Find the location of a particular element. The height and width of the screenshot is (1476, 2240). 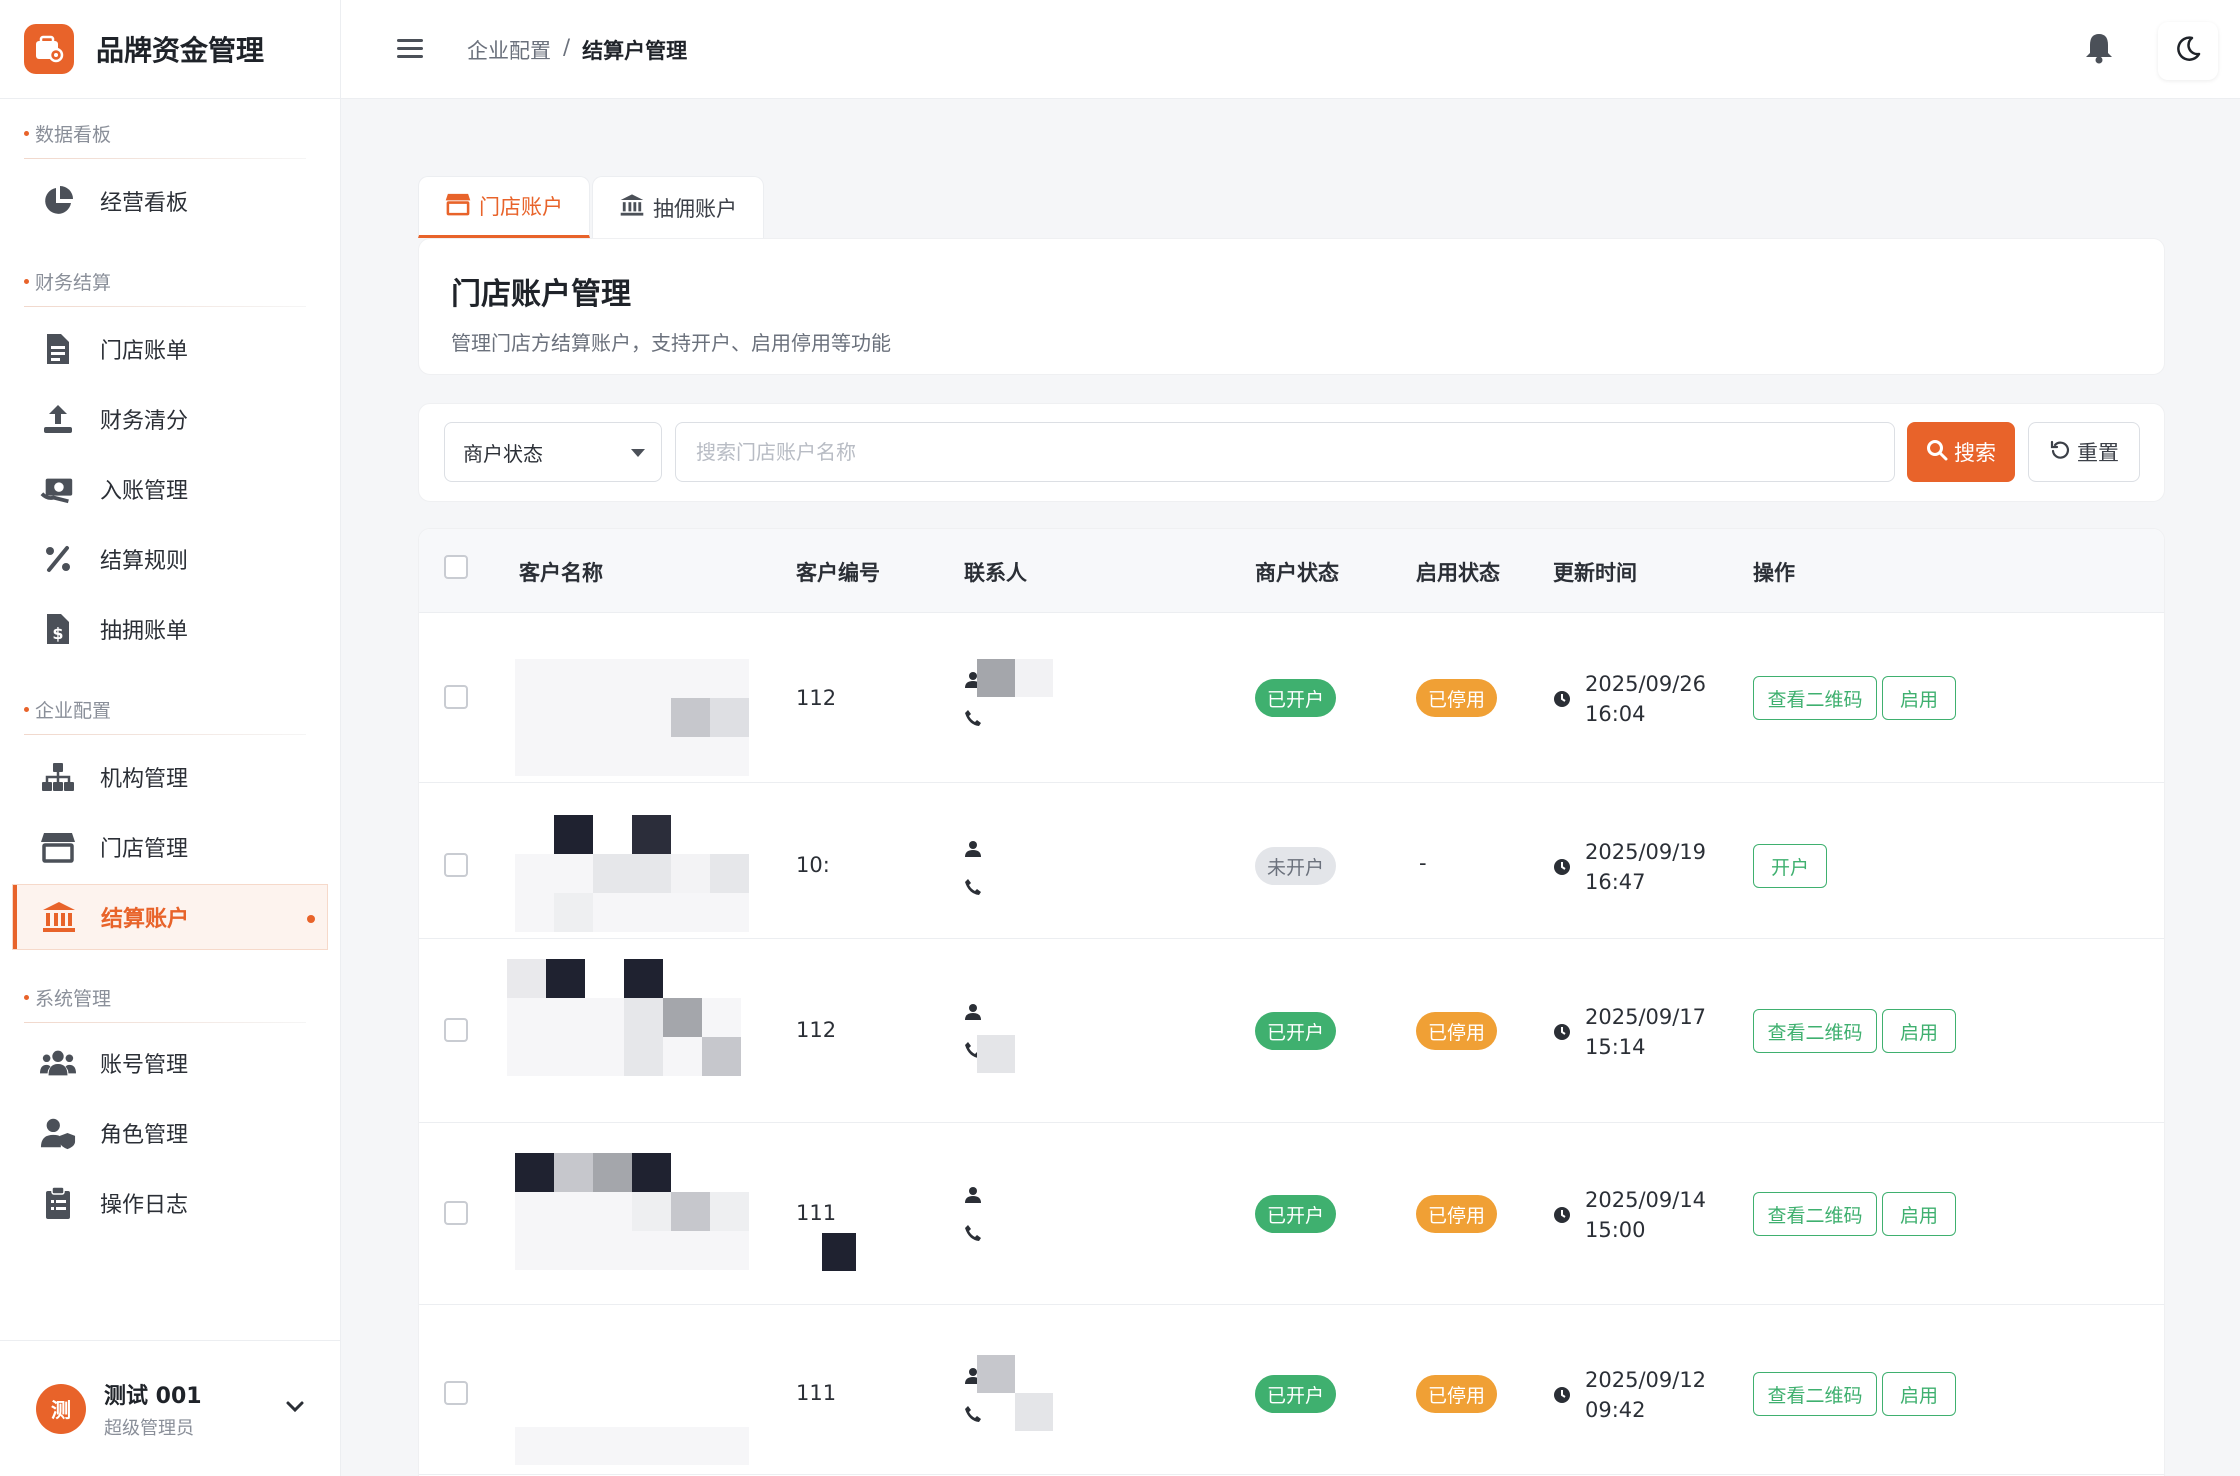

sidebar-item-store-bill: 门店账单 is located at coordinates (170, 349).